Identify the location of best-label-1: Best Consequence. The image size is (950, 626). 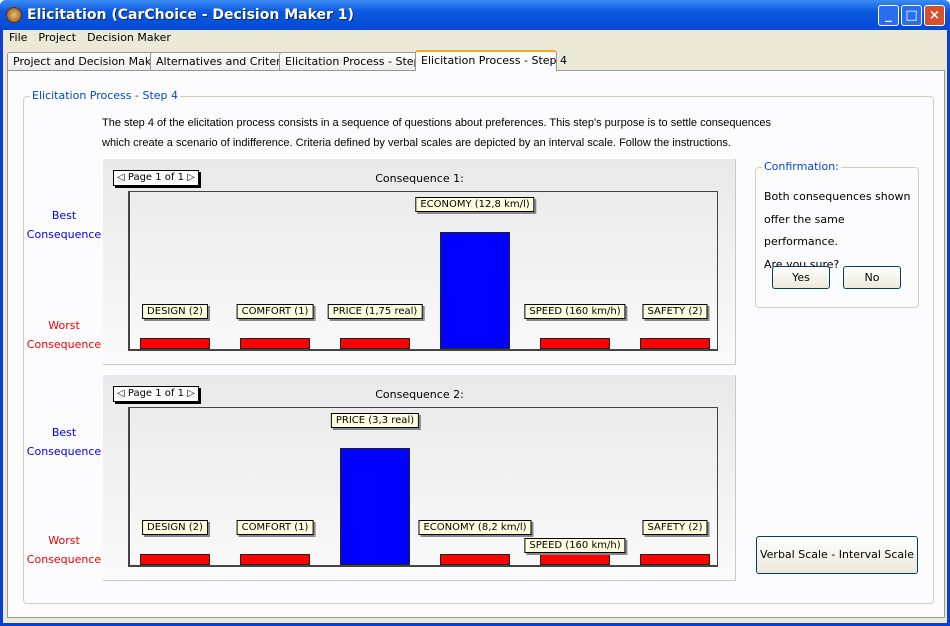
(64, 225).